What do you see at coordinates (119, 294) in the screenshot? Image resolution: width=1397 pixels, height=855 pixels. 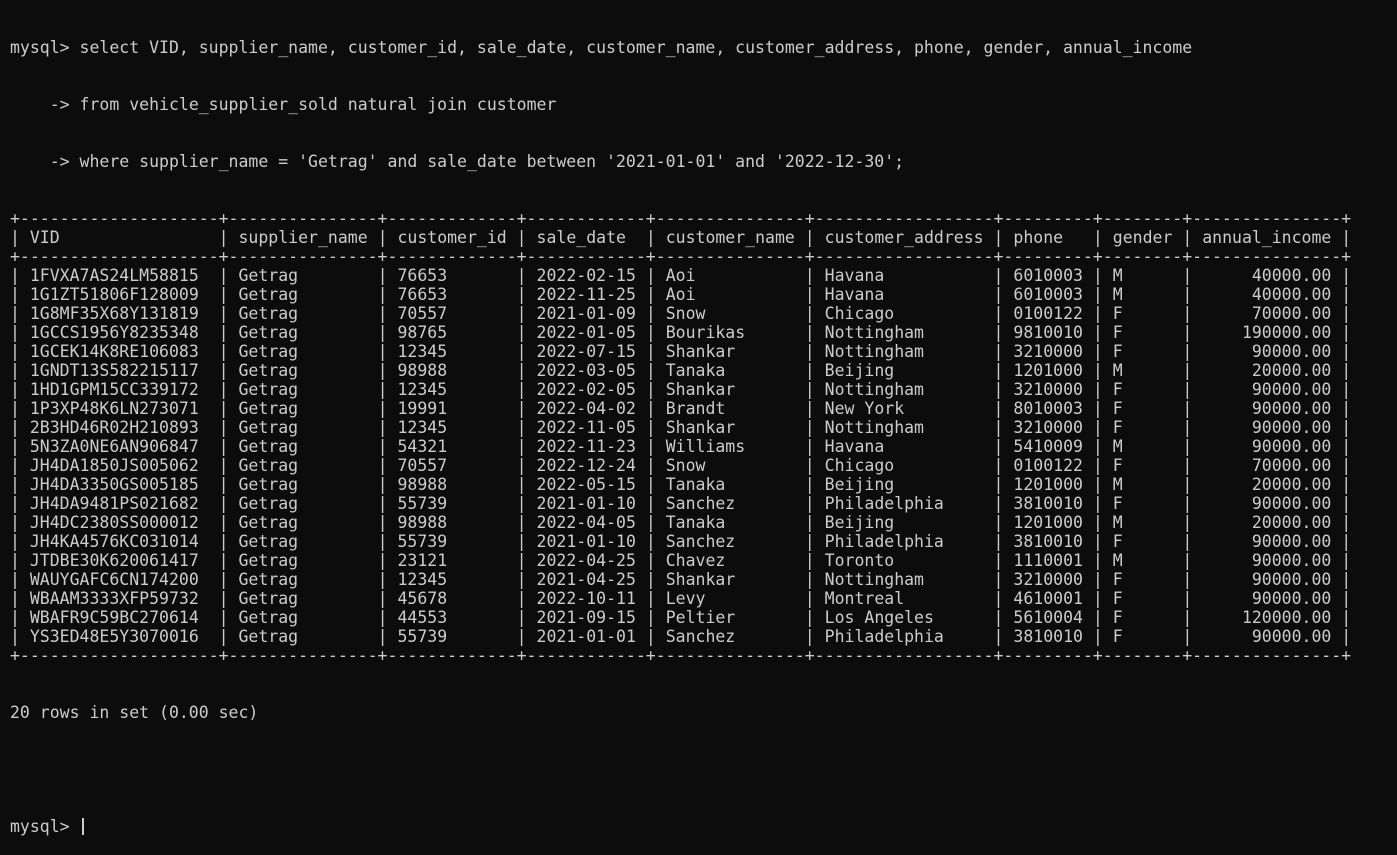 I see `table-cell: 1G1ZT51806F128009` at bounding box center [119, 294].